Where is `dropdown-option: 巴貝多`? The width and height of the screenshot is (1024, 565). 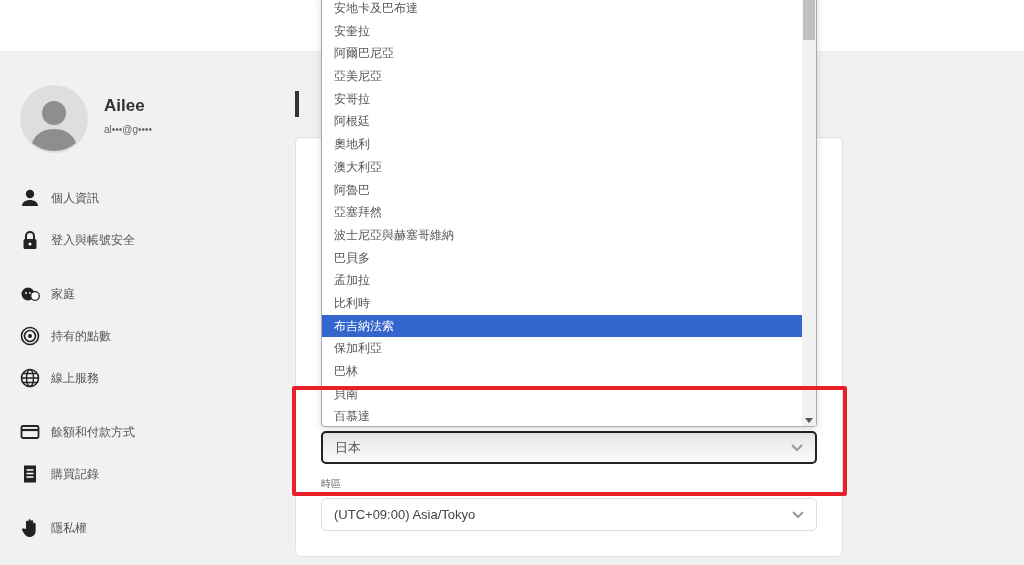
dropdown-option: 巴貝多 is located at coordinates (562, 258).